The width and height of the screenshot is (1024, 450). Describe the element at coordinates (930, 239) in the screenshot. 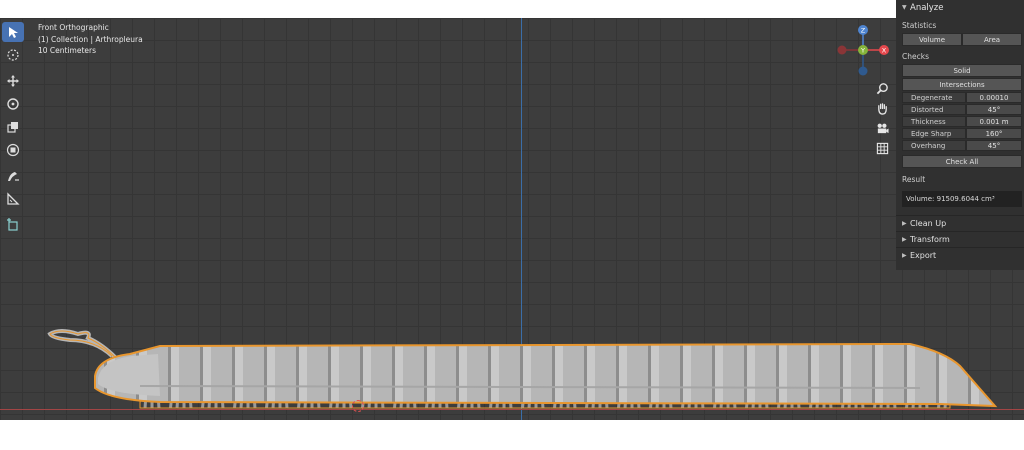

I see `section-label: Transform` at that location.